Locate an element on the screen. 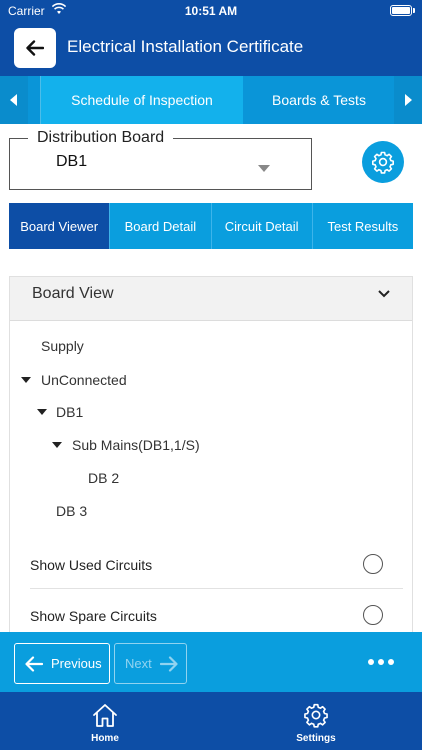  dropdown-caret-icon is located at coordinates (264, 168).